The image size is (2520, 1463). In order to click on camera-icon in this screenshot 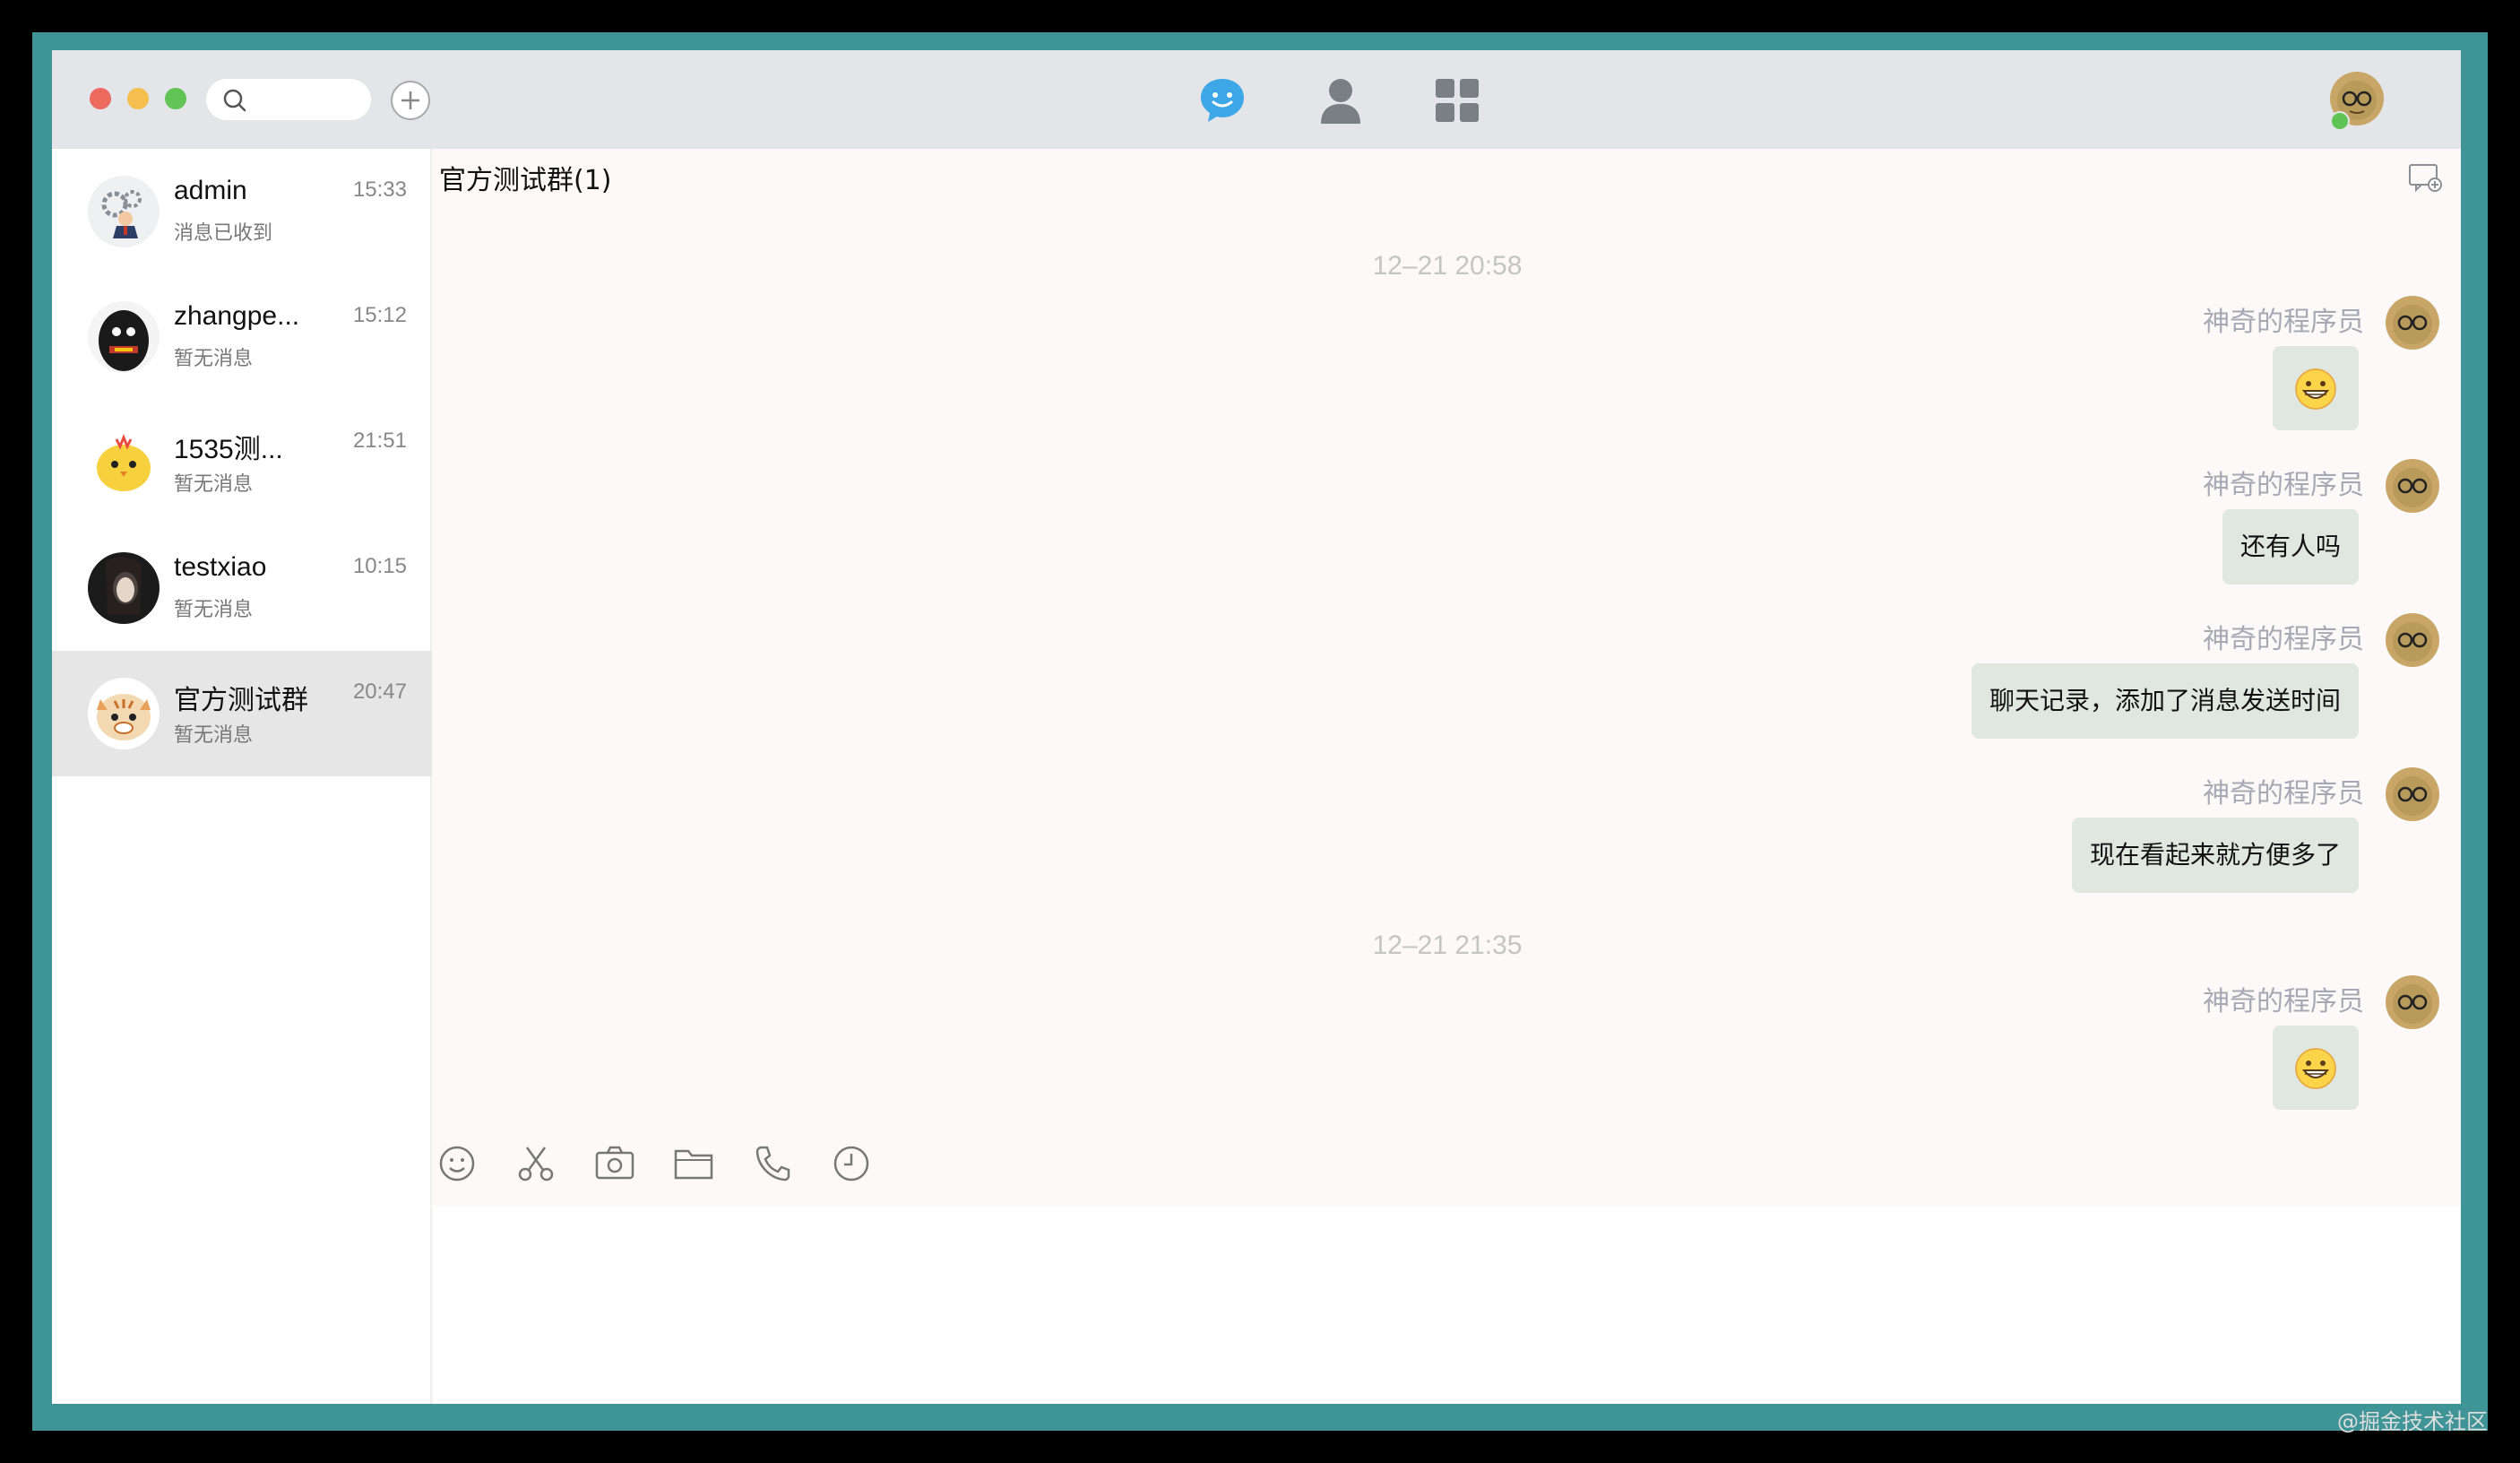, I will do `click(614, 1164)`.